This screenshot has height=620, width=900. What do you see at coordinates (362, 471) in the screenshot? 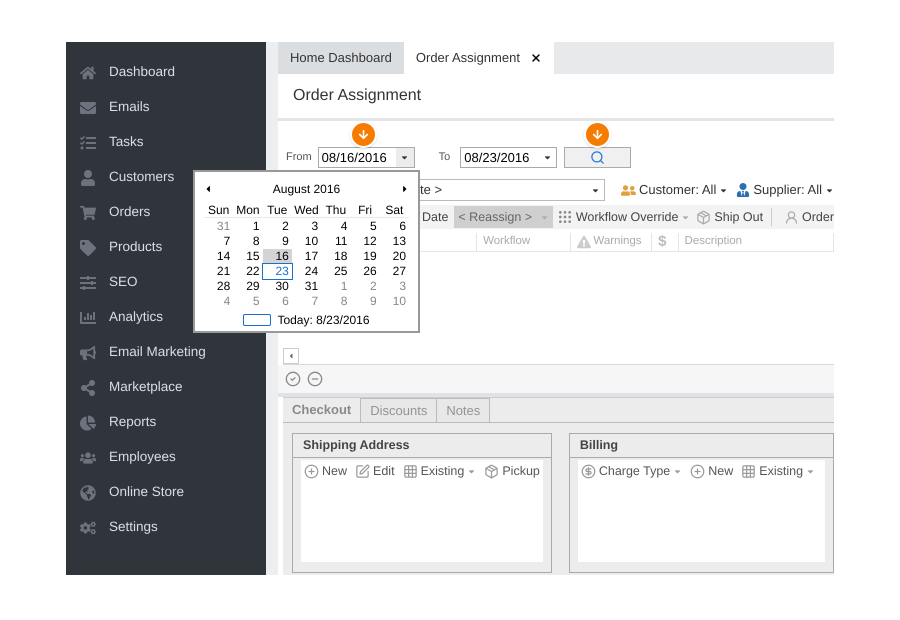
I see `edit-icon` at bounding box center [362, 471].